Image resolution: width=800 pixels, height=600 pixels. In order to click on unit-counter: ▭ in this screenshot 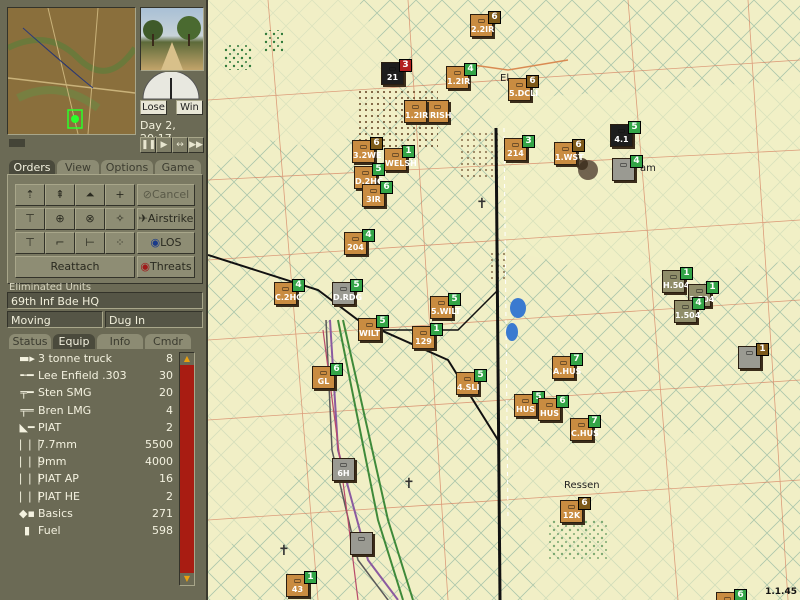, I will do `click(361, 543)`.